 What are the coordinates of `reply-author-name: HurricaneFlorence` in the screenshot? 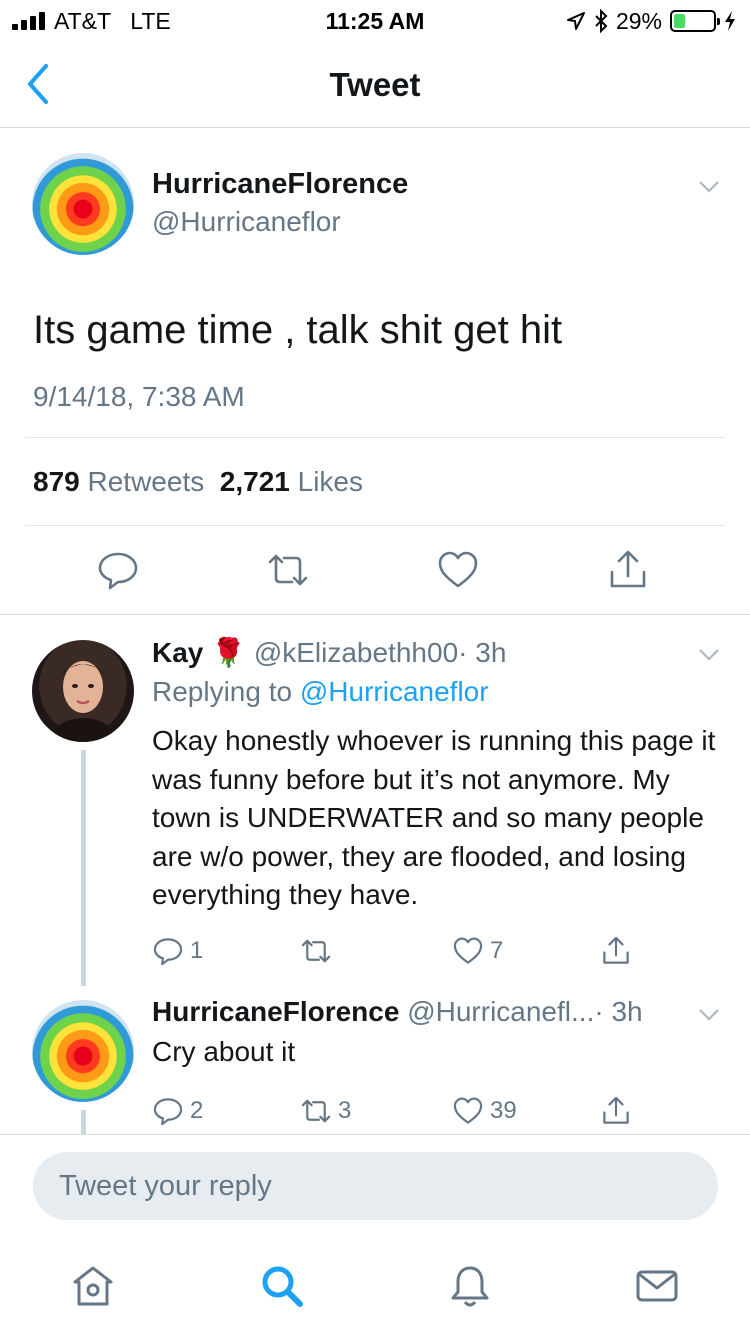 It's located at (275, 1011).